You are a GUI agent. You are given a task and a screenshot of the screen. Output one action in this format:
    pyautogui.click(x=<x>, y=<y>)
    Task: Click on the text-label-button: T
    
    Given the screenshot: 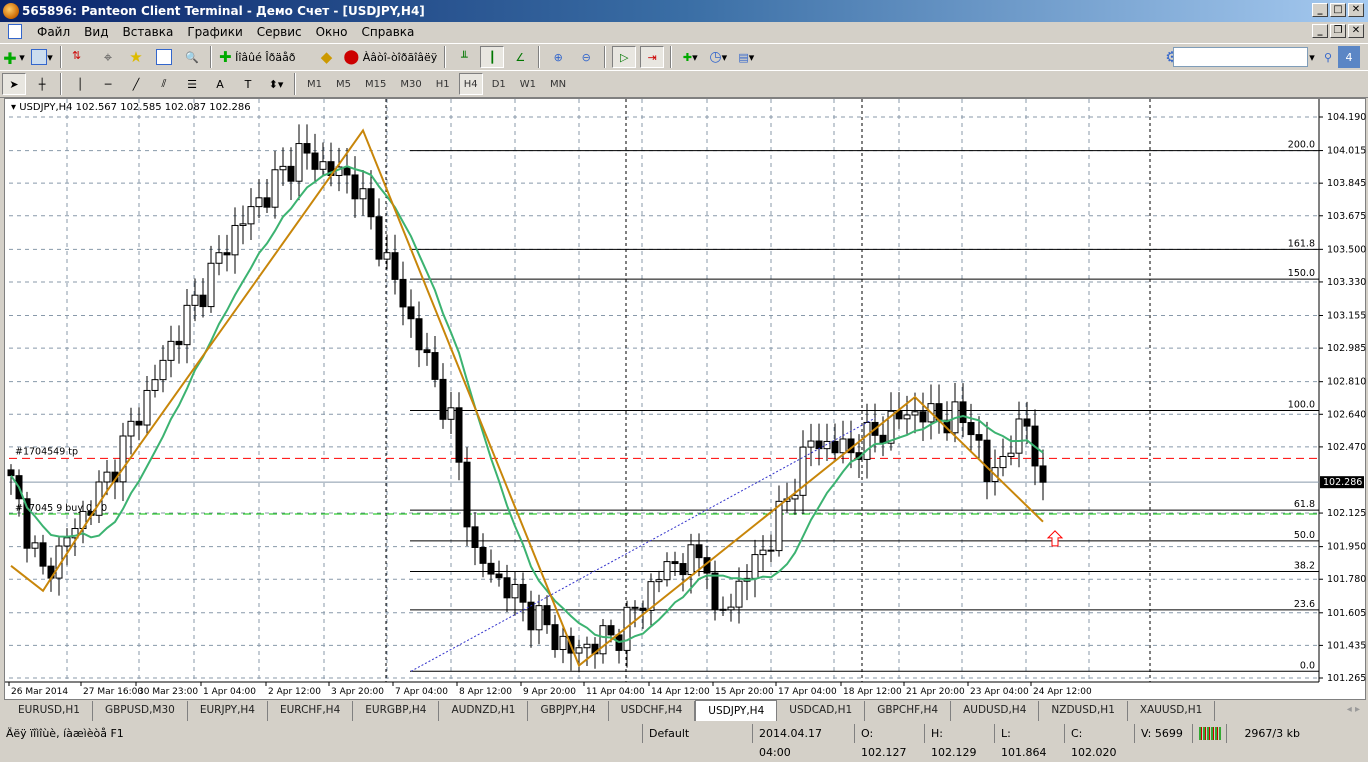 What is the action you would take?
    pyautogui.click(x=248, y=84)
    